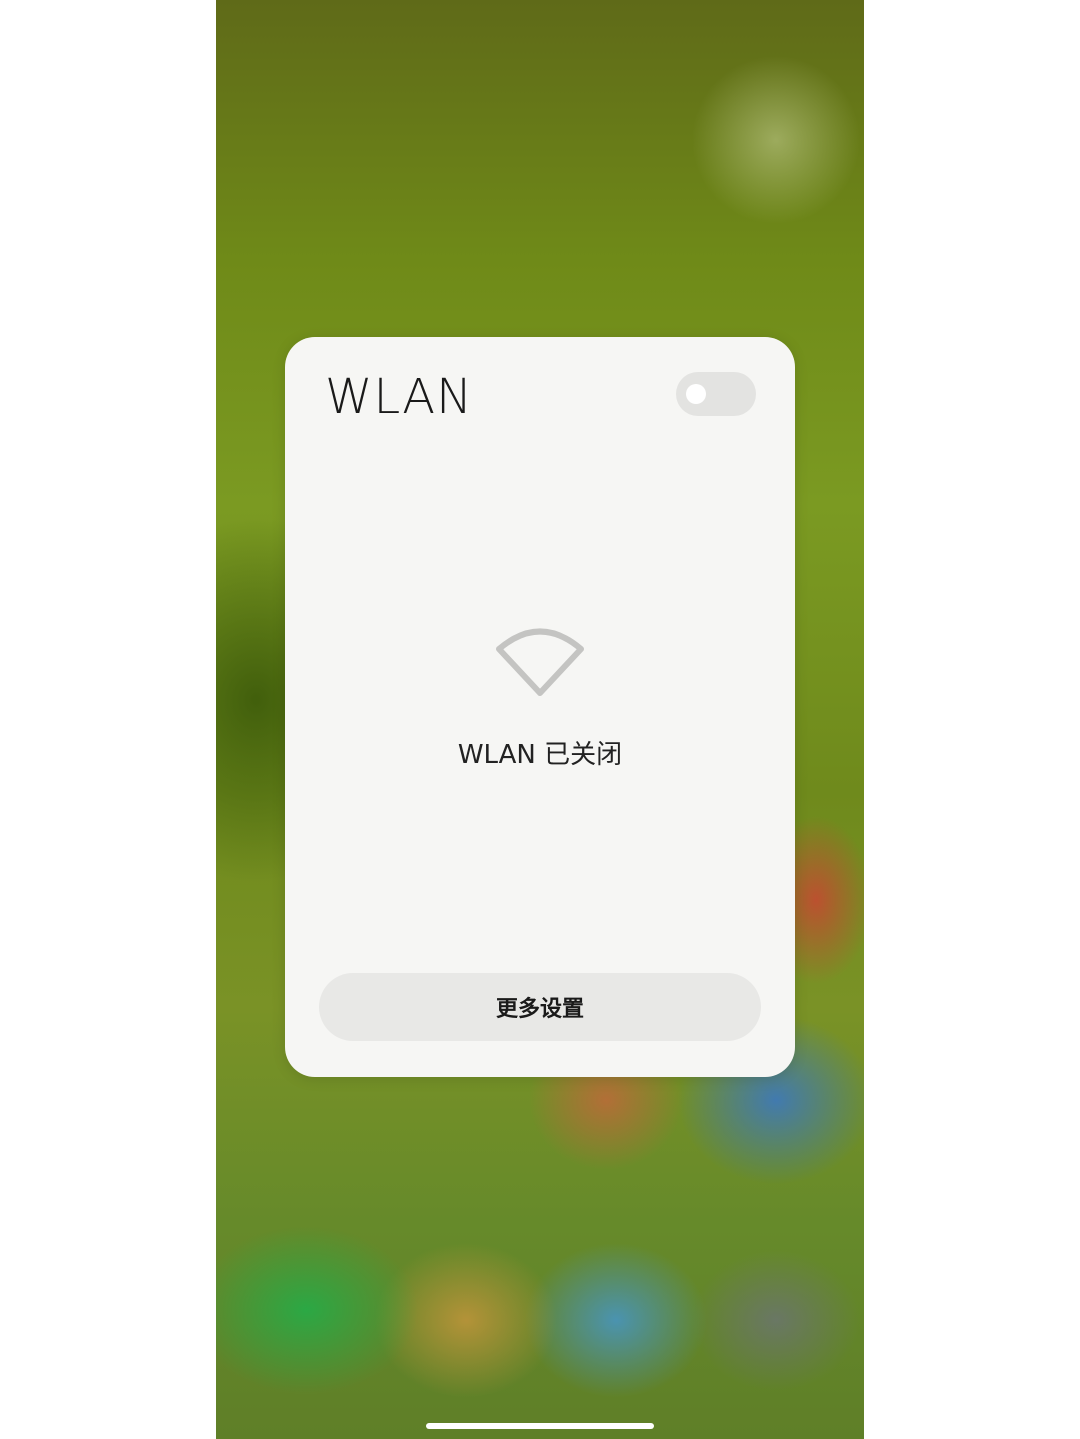  What do you see at coordinates (540, 662) in the screenshot?
I see `wifi-icon` at bounding box center [540, 662].